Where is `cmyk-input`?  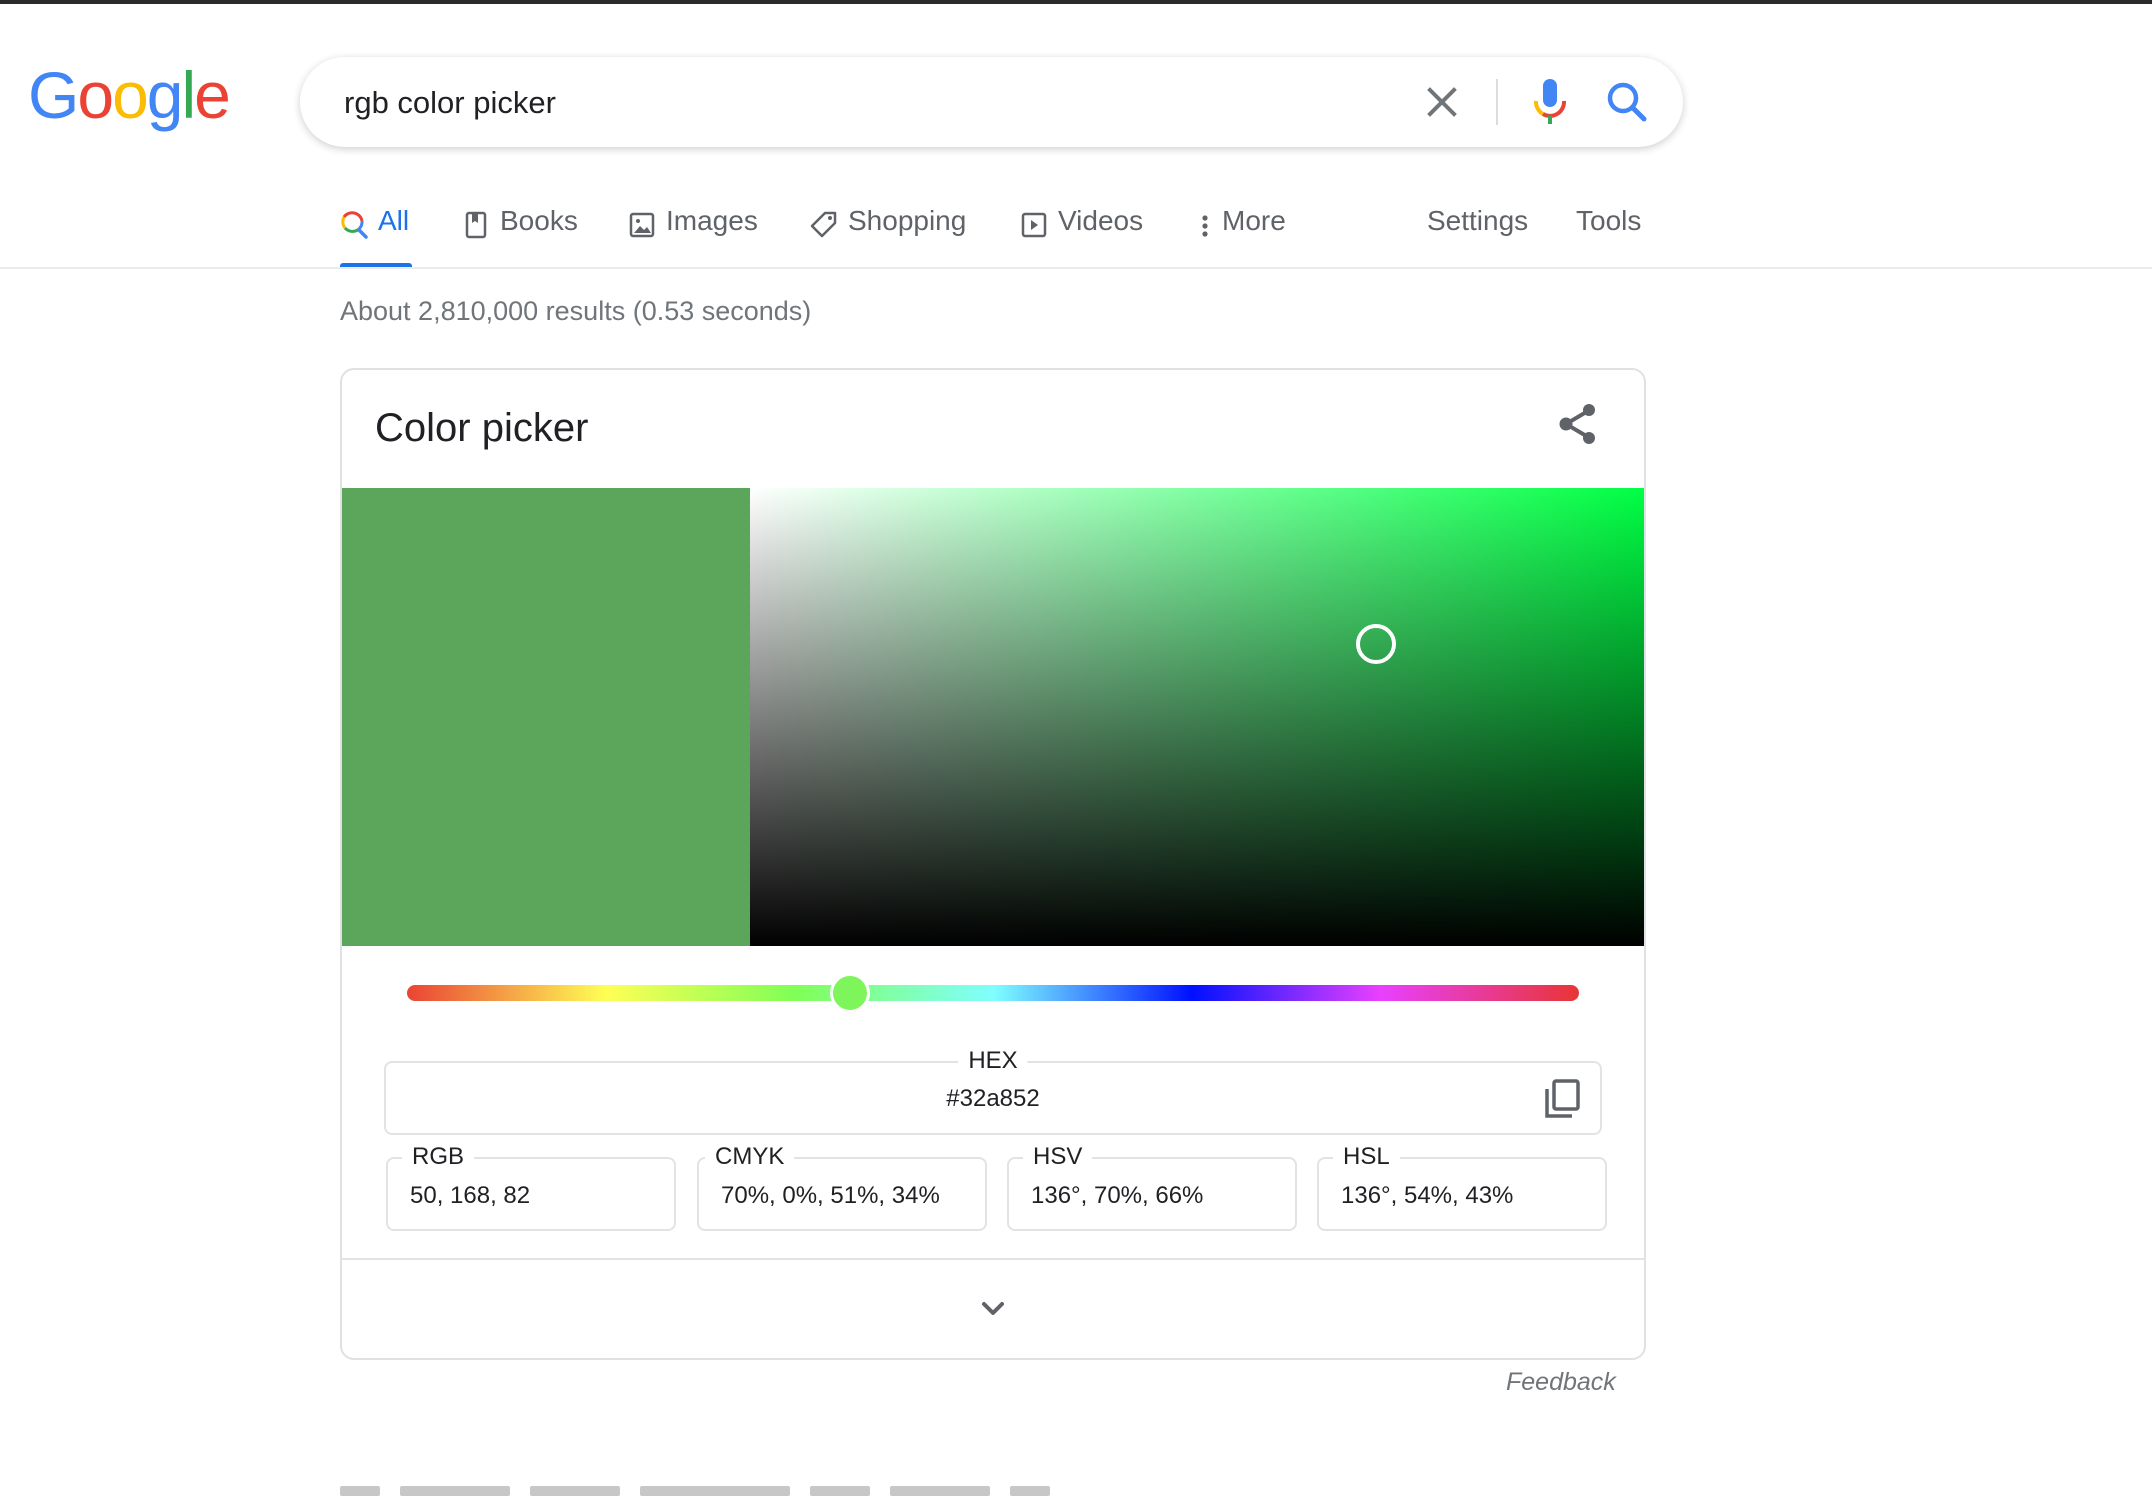
cmyk-input is located at coordinates (846, 1196).